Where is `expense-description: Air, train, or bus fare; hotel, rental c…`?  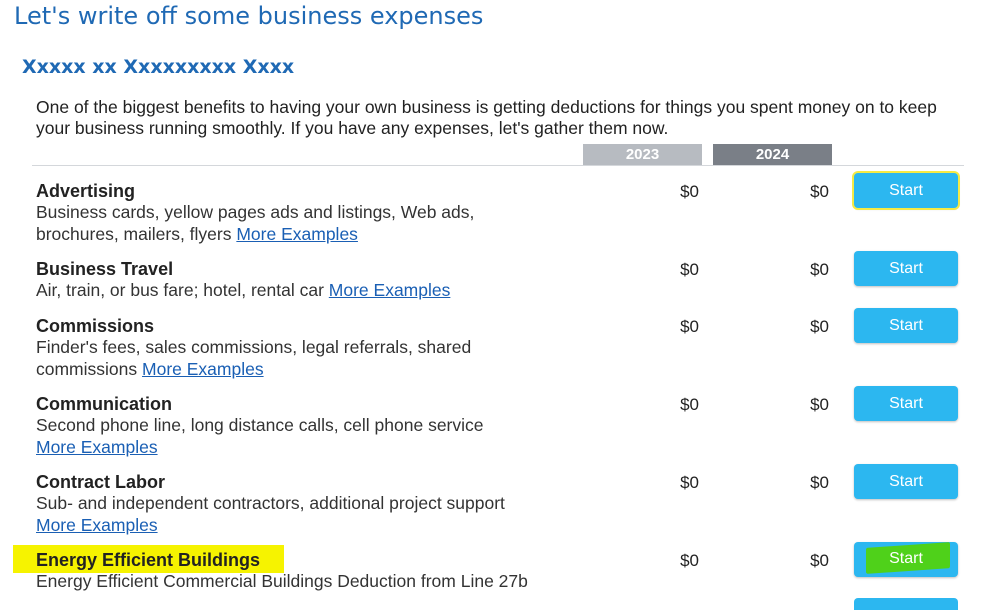 expense-description: Air, train, or bus fare; hotel, rental c… is located at coordinates (286, 291).